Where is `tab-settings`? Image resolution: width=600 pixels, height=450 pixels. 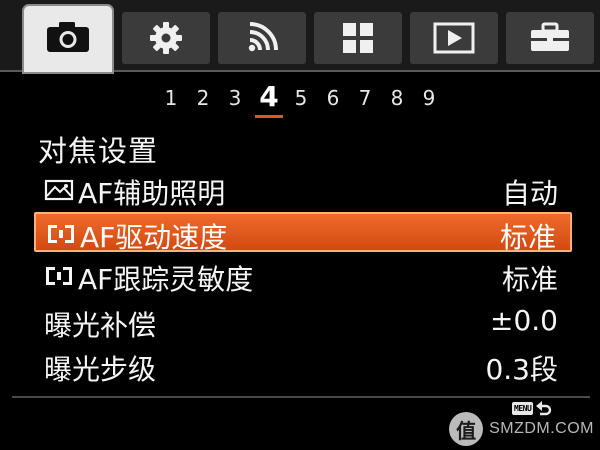 tab-settings is located at coordinates (166, 38).